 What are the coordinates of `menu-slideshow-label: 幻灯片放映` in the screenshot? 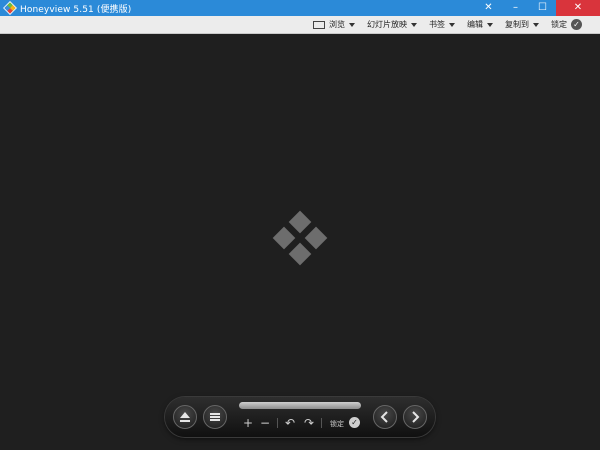 It's located at (387, 24).